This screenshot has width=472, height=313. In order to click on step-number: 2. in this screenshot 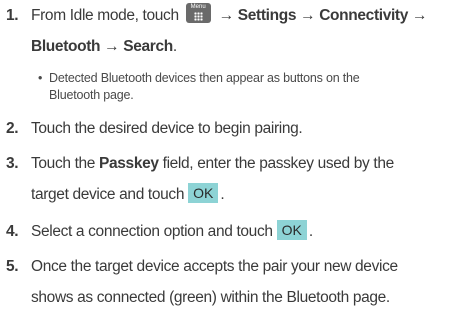, I will do `click(12, 128)`.